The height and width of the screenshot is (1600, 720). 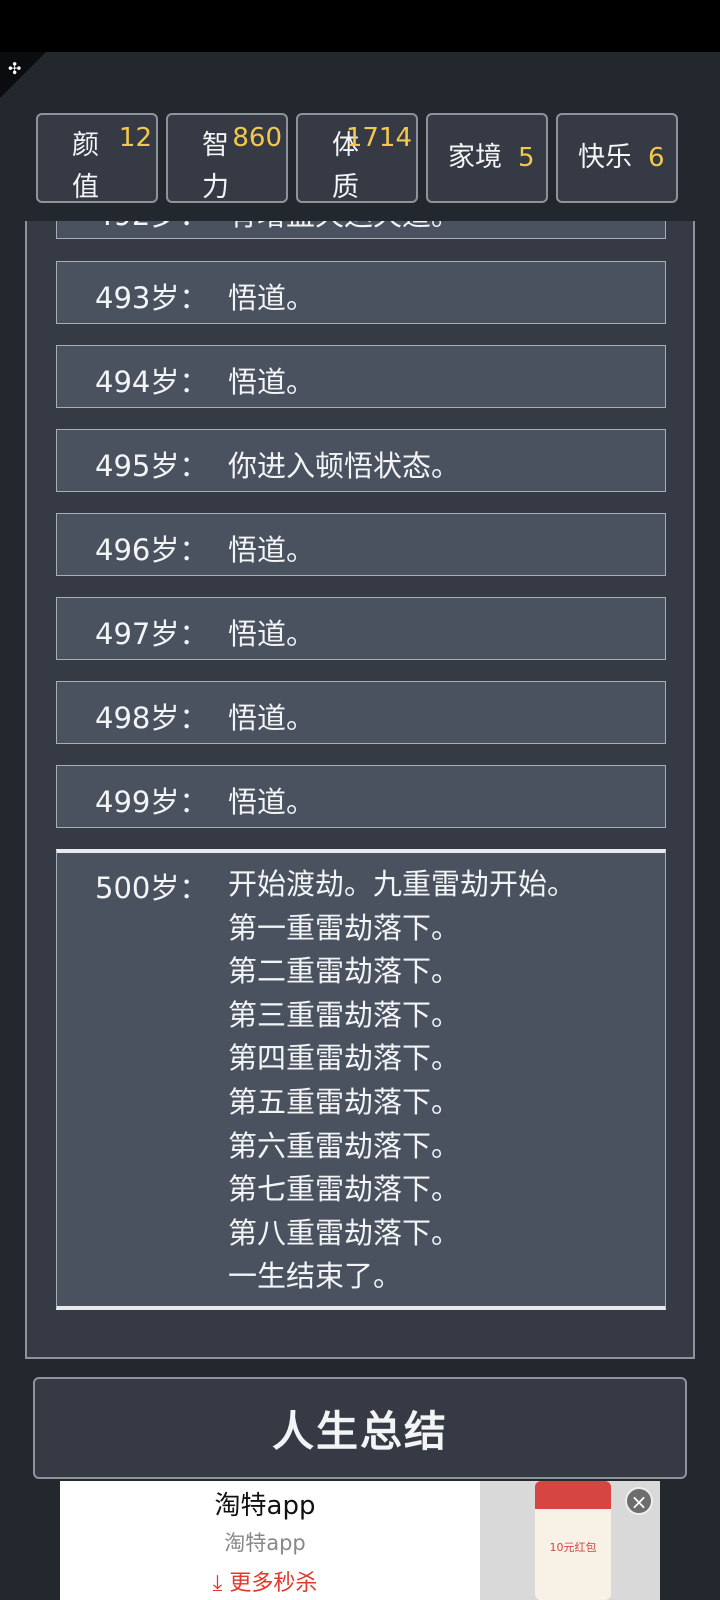 I want to click on list-item: 492岁： 有增益天运天道。, so click(x=361, y=230).